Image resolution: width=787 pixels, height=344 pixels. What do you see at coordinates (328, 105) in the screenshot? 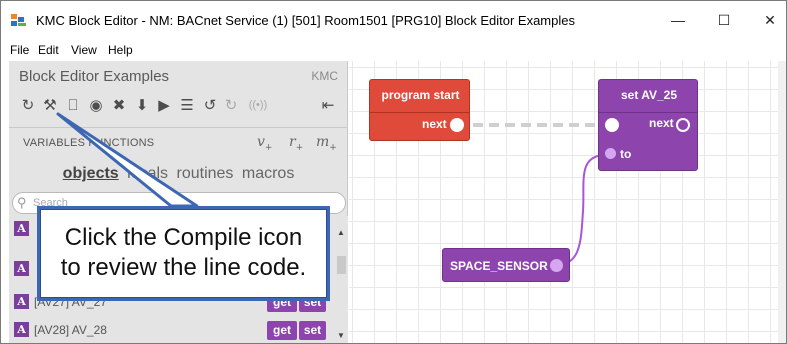
I see `collapse-icon: ⇤` at bounding box center [328, 105].